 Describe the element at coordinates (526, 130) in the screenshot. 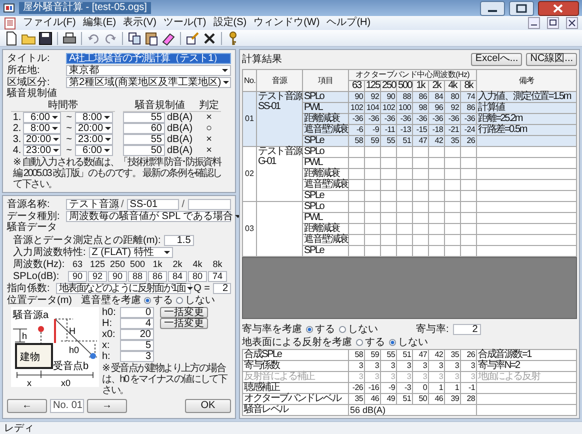

I see `table-cell: 行路差=0.5m` at that location.